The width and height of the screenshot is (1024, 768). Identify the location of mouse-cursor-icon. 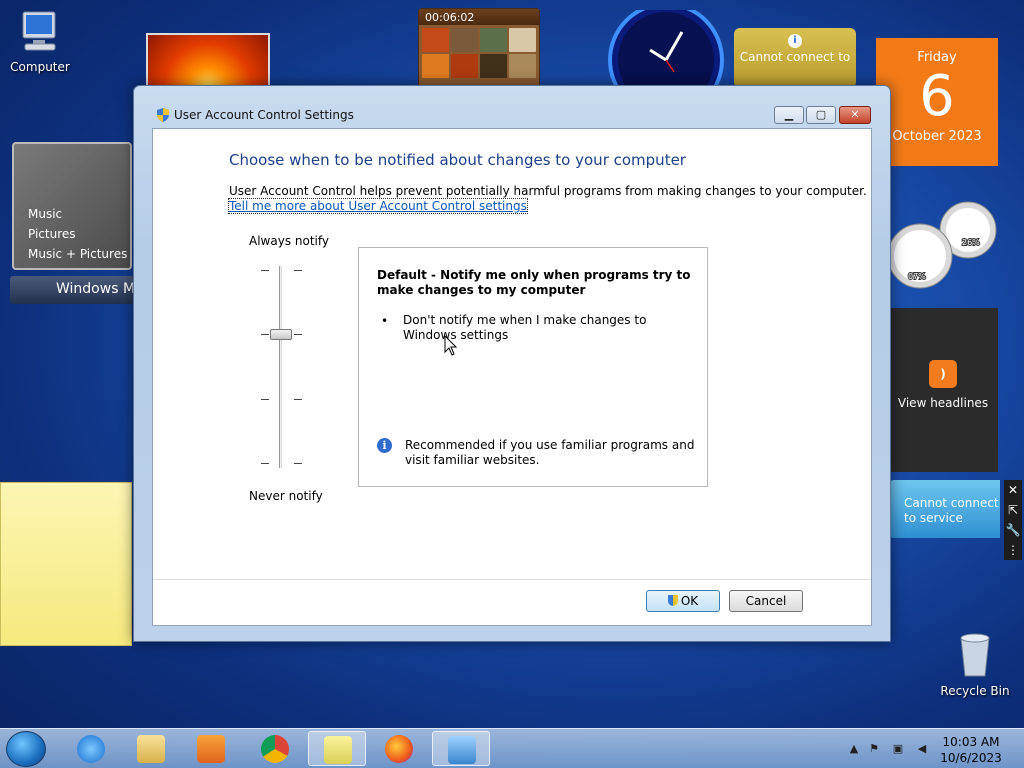
(451, 345).